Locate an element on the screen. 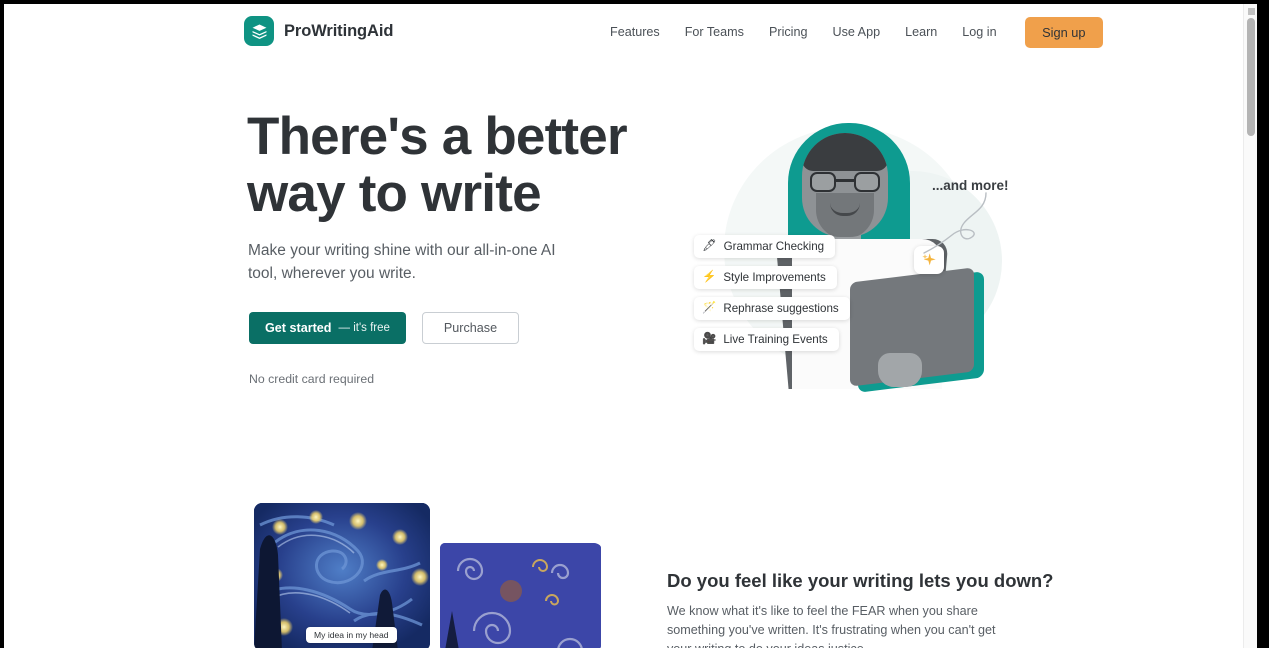 The image size is (1269, 648). feature-pill-label: Style Improvements is located at coordinates (774, 277).